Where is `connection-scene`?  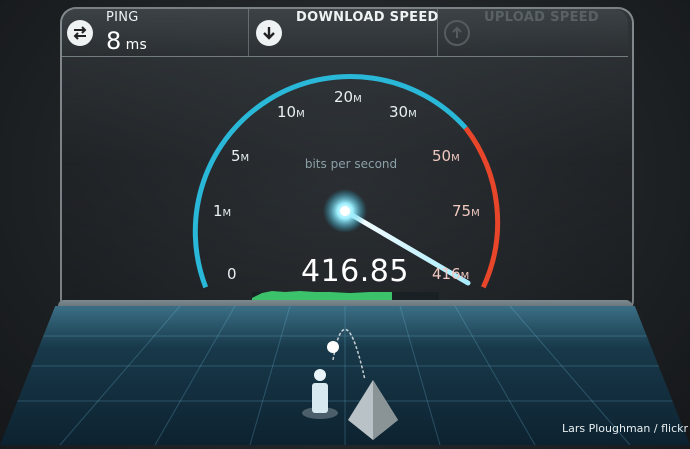 connection-scene is located at coordinates (350, 384).